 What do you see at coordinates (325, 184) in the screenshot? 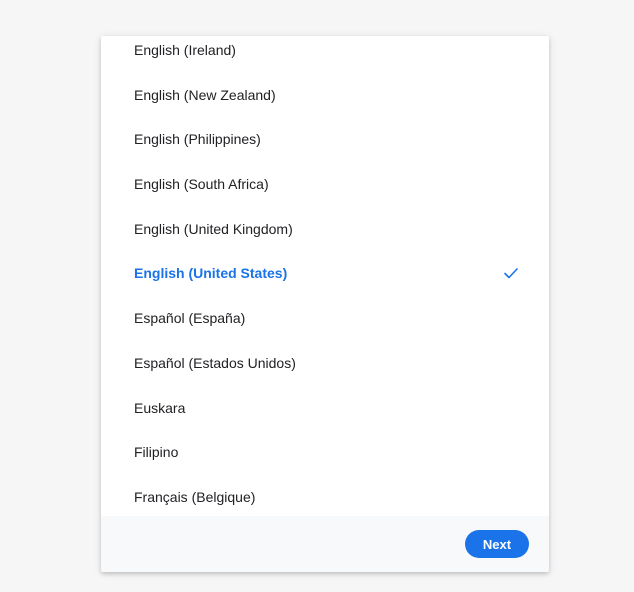
I see `language-option-english-south-africa: English (South Africa)` at bounding box center [325, 184].